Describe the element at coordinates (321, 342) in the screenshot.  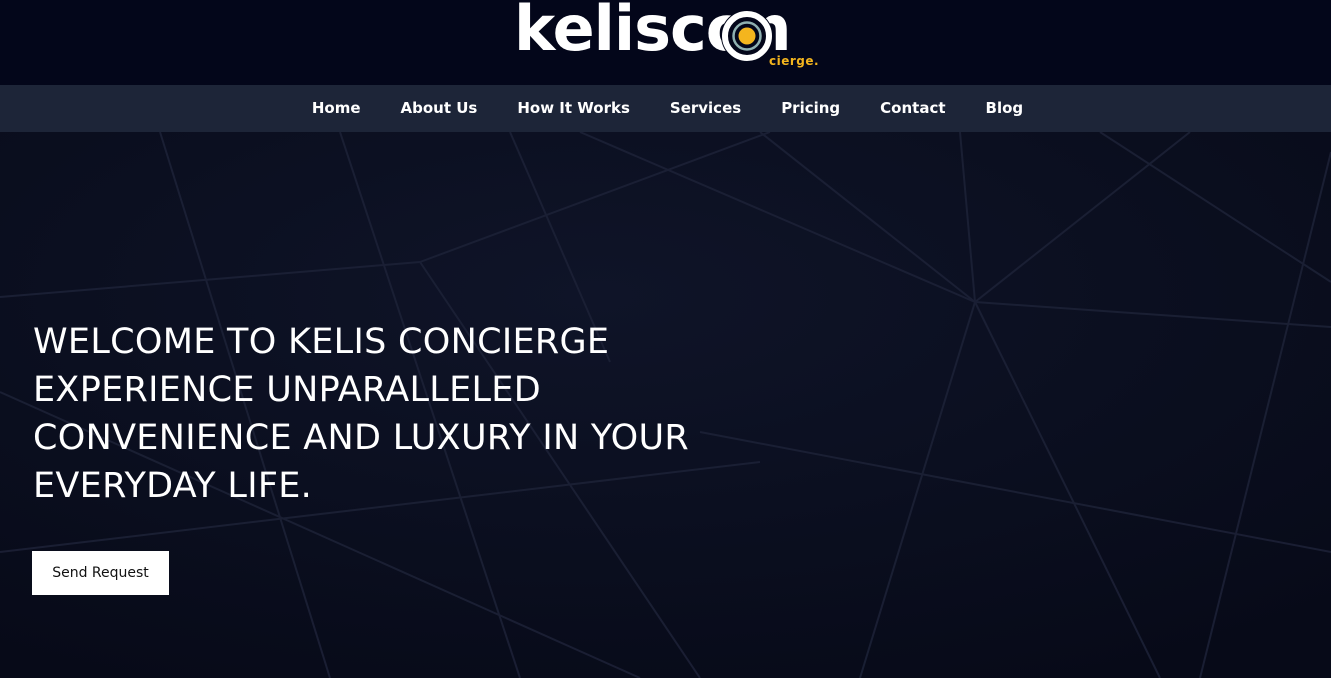
I see `hero-heading-line: WELCOME TO KELIS CONCIERGE` at that location.